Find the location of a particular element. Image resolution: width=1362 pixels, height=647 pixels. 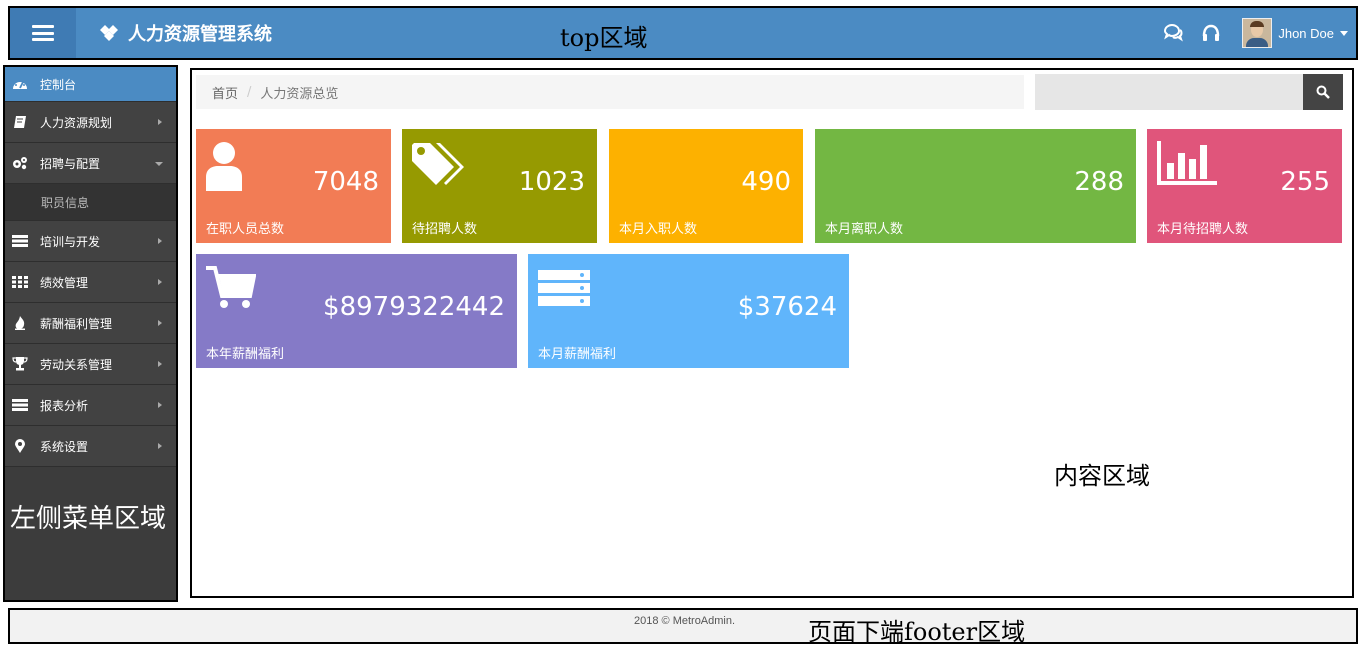

footer: 2018 © MetroAdmin. 页面下端footer区域 is located at coordinates (683, 627).